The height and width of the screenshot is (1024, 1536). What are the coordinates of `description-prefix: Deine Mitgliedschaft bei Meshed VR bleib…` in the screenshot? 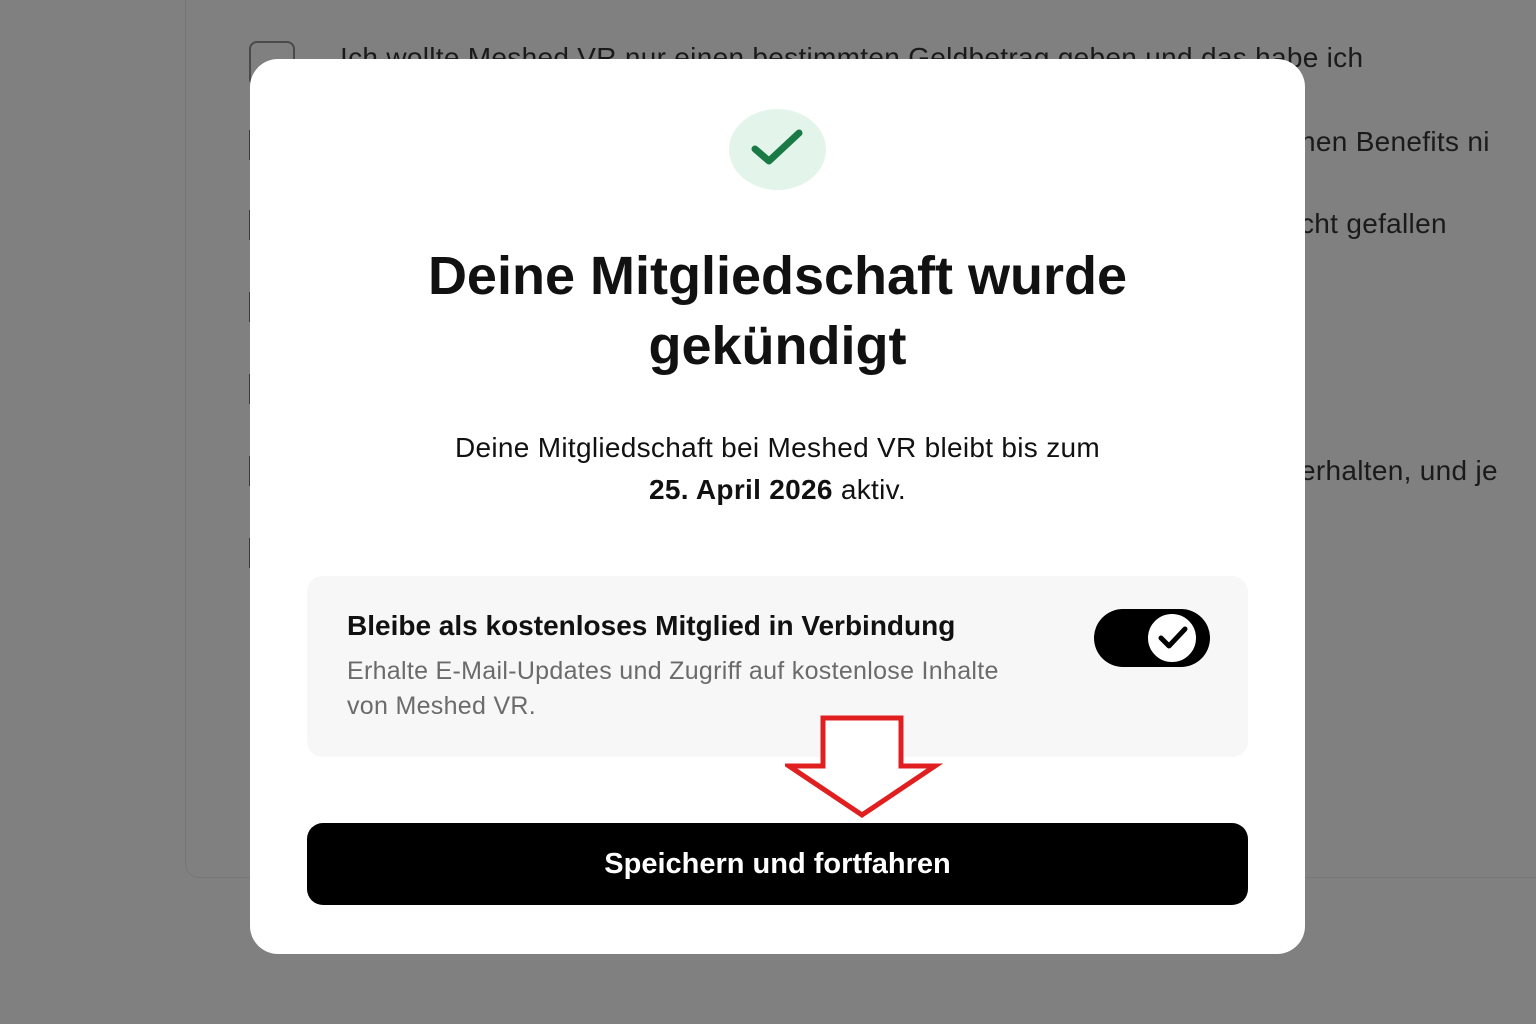 It's located at (777, 447).